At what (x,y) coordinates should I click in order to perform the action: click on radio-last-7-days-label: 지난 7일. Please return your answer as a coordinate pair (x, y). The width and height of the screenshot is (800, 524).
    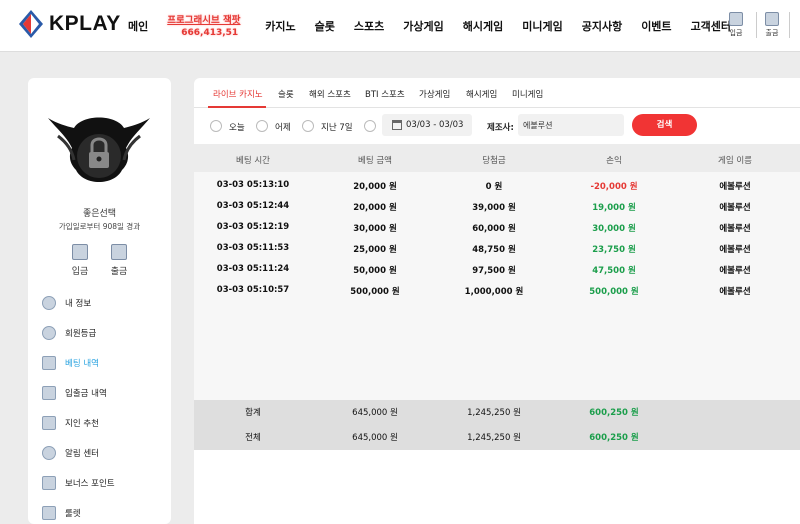
    Looking at the image, I should click on (337, 128).